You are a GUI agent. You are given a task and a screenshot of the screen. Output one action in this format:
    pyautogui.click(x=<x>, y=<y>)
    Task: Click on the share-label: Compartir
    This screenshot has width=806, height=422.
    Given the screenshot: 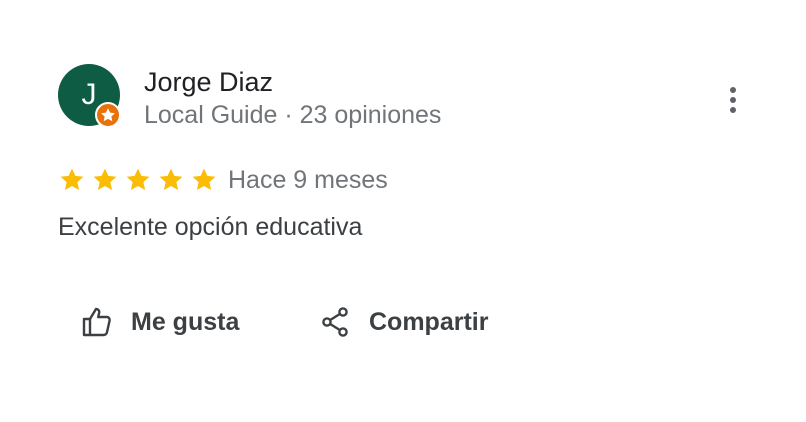 What is the action you would take?
    pyautogui.click(x=429, y=321)
    